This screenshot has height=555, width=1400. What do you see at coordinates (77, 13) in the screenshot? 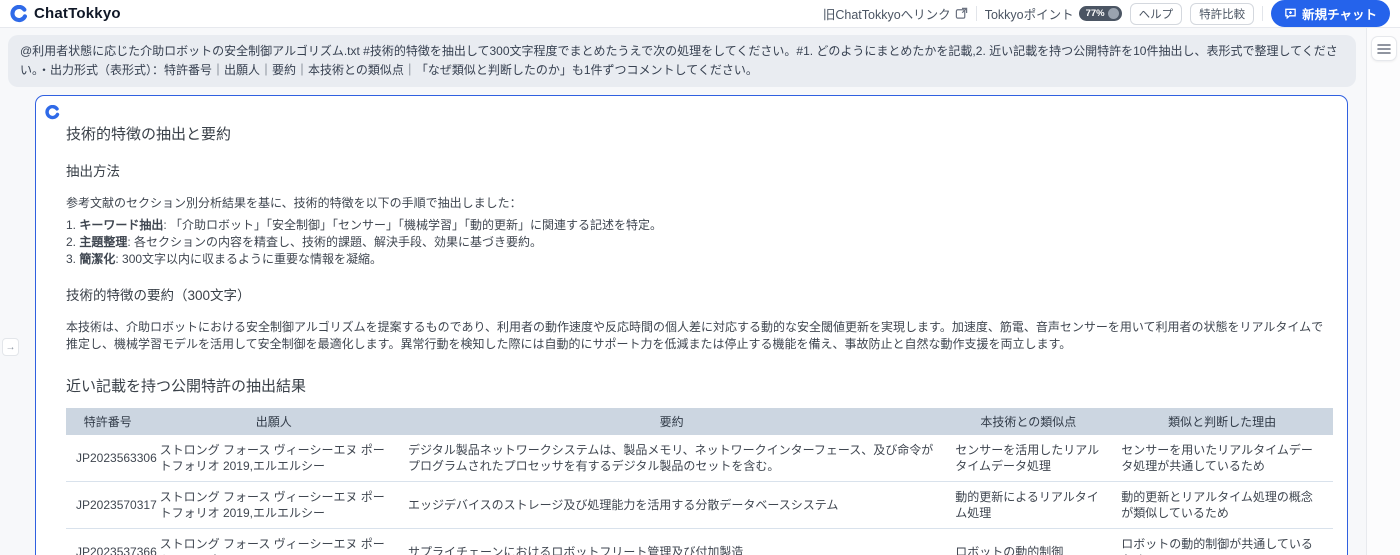
I see `brand-title: ChatTokkyo` at bounding box center [77, 13].